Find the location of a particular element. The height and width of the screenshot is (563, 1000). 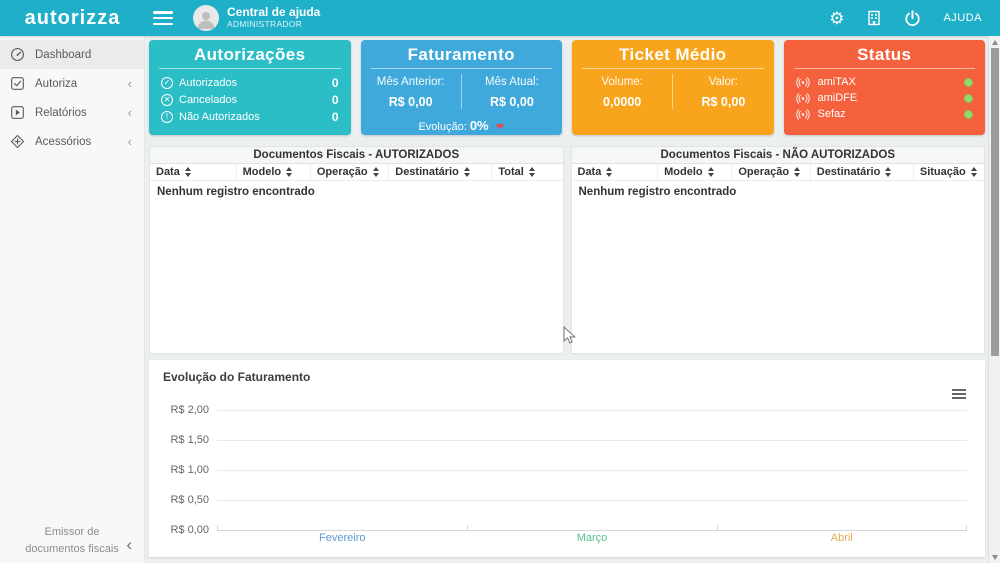

report-icon is located at coordinates (18, 113).